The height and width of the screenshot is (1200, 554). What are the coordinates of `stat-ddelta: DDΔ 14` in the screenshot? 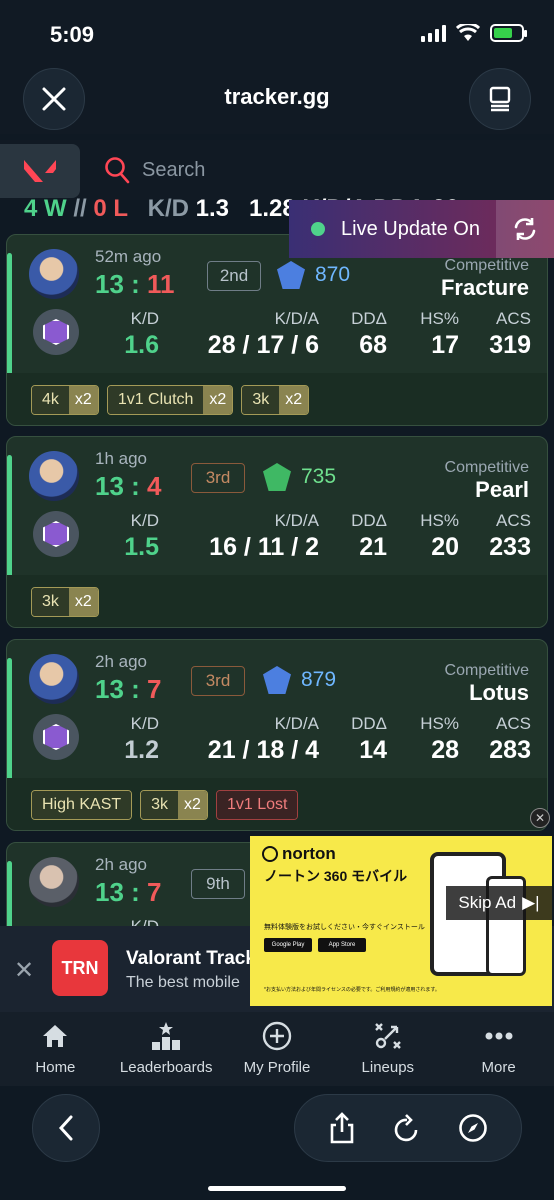 It's located at (369, 739).